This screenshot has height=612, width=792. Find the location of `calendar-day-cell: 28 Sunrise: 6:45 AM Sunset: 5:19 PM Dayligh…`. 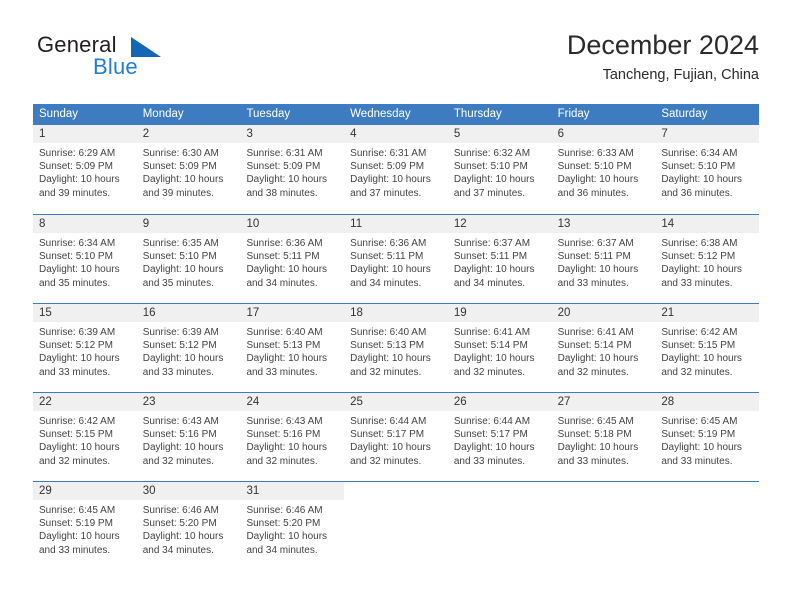

calendar-day-cell: 28 Sunrise: 6:45 AM Sunset: 5:19 PM Dayligh… is located at coordinates (707, 437).